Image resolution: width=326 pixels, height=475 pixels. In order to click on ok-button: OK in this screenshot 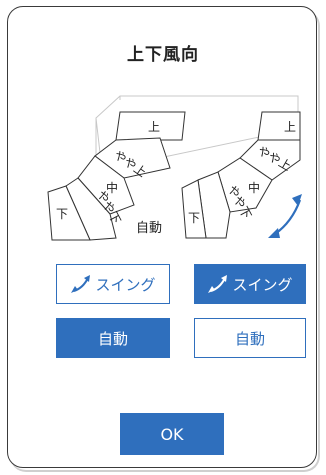, I will do `click(172, 434)`.